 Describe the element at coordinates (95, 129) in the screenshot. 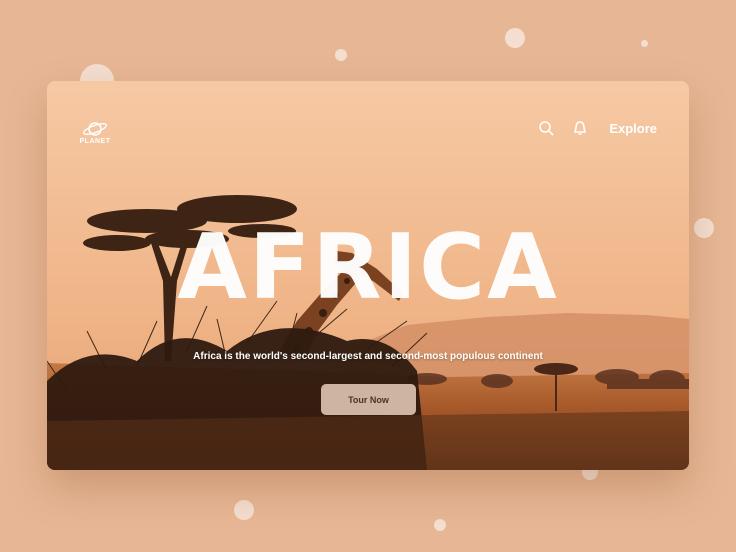

I see `planet-icon` at that location.